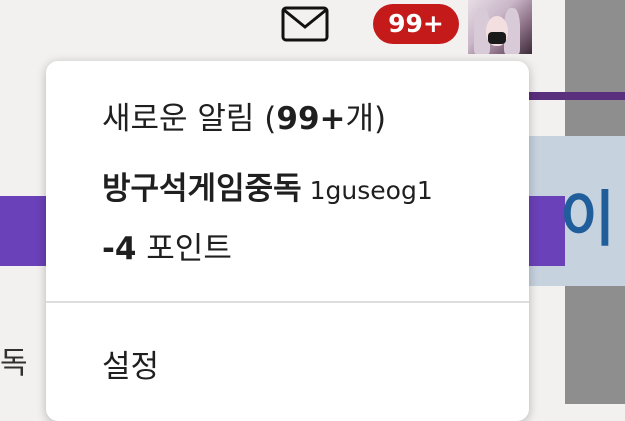 The image size is (625, 421). I want to click on notifications-suffix: 개), so click(366, 119).